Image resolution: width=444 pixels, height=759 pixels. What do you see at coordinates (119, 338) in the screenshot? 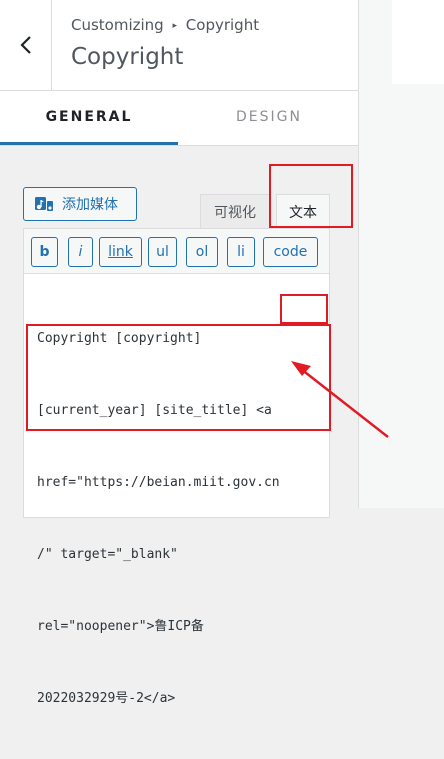
I see `editor-line: Copyright [copyright]` at bounding box center [119, 338].